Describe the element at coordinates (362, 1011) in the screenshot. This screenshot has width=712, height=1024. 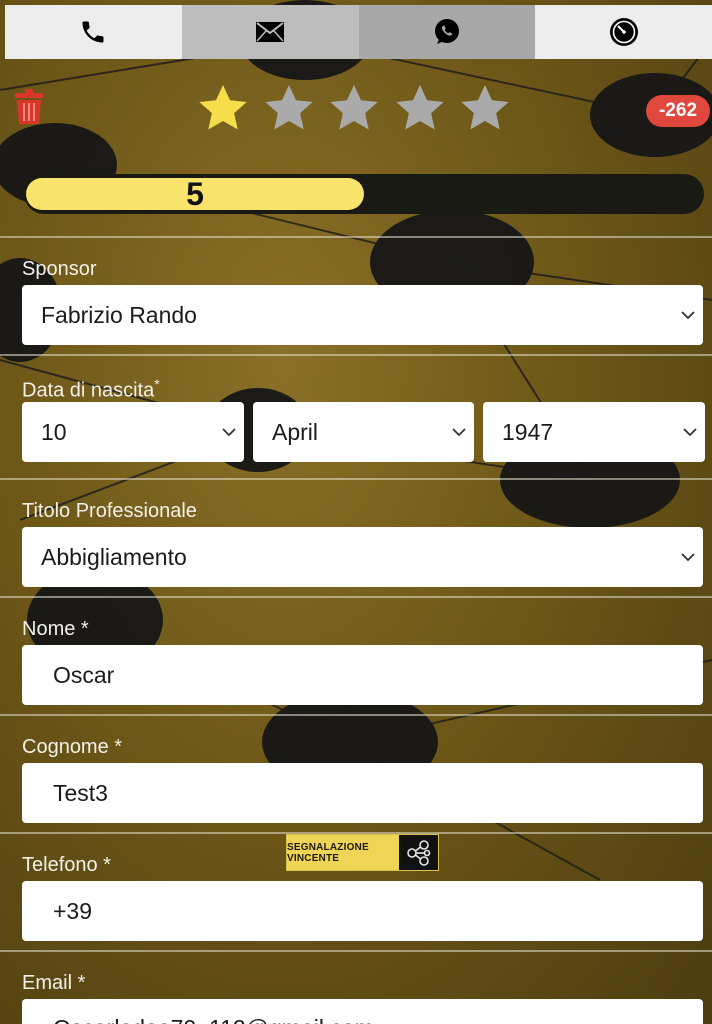
I see `email-input: Oscarlodeo70_112@gmail.com` at that location.